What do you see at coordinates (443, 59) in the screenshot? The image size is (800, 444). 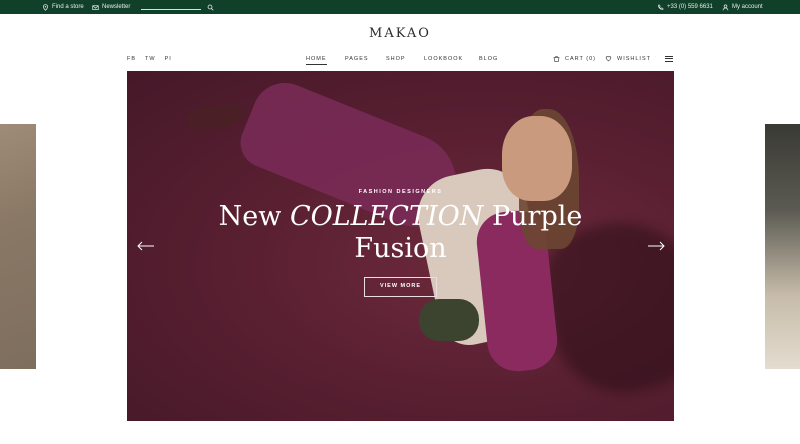 I see `nav-item-lookbook: LOOKBOOK` at bounding box center [443, 59].